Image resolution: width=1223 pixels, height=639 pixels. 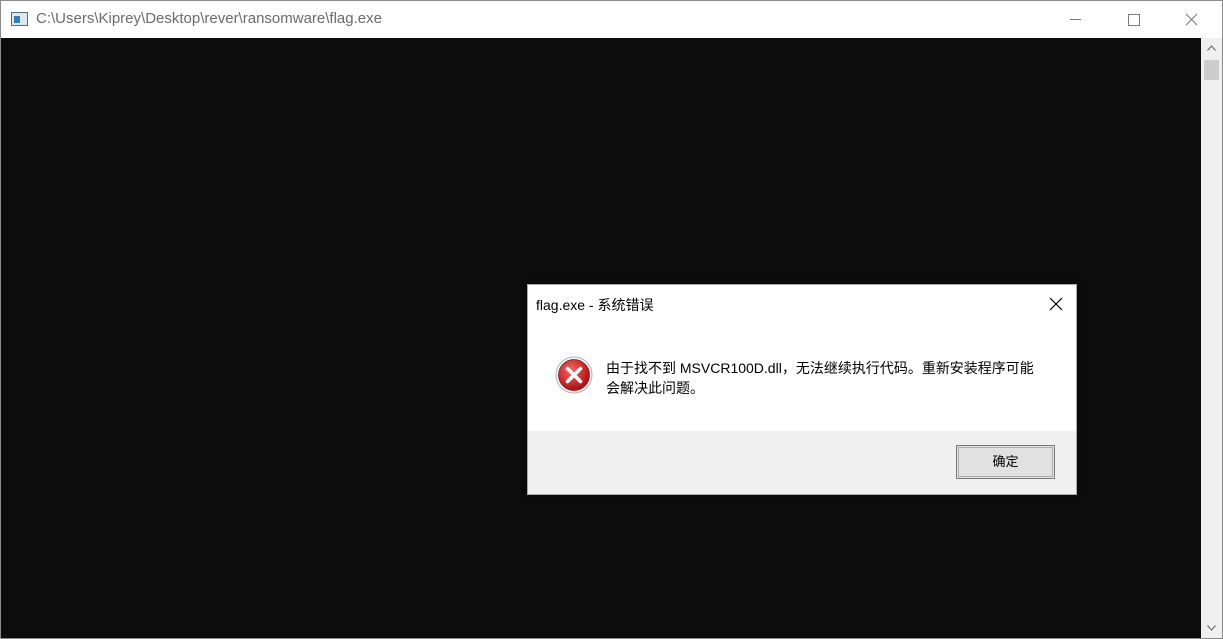 I want to click on minimize-button, so click(x=1076, y=19).